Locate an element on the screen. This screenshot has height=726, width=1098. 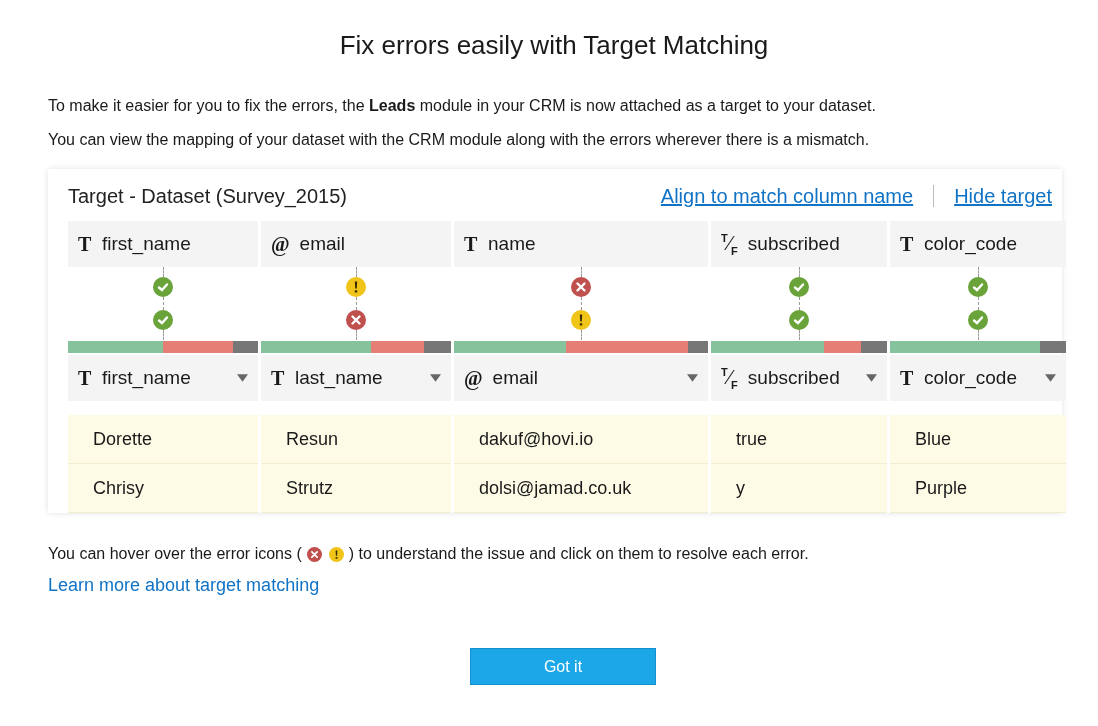
table-cell: Chrisy is located at coordinates (163, 488).